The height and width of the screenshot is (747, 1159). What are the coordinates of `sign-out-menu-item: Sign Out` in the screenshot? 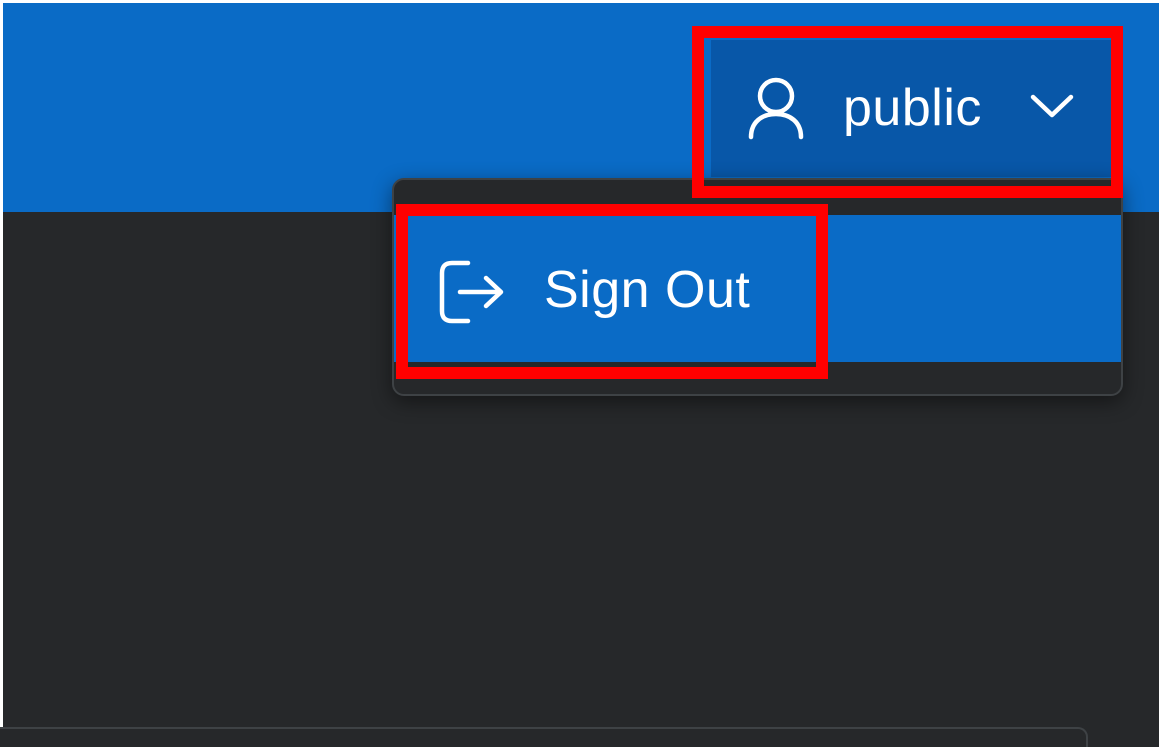 It's located at (757, 288).